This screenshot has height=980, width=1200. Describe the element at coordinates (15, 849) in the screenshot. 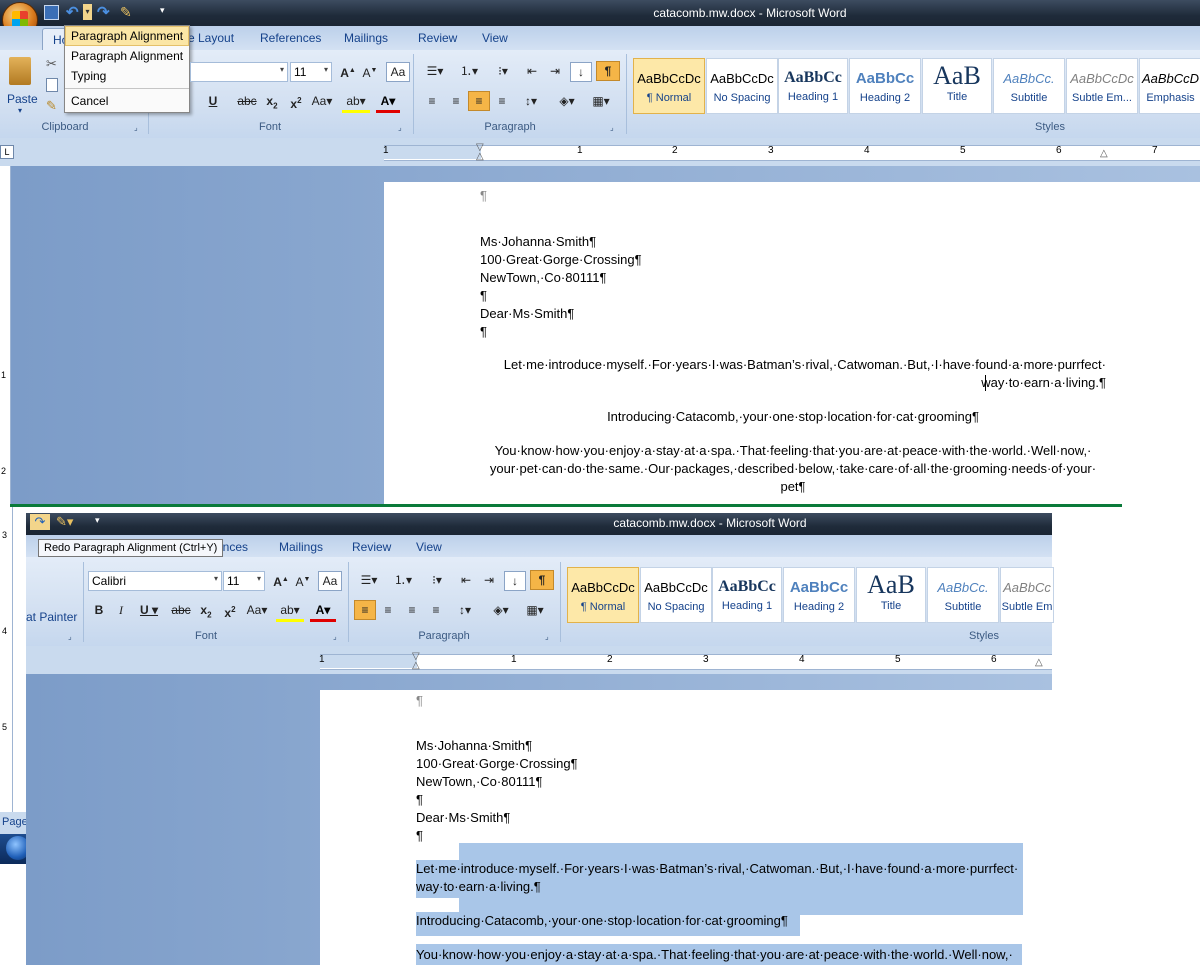

I see `taskbar-start-fragment` at that location.